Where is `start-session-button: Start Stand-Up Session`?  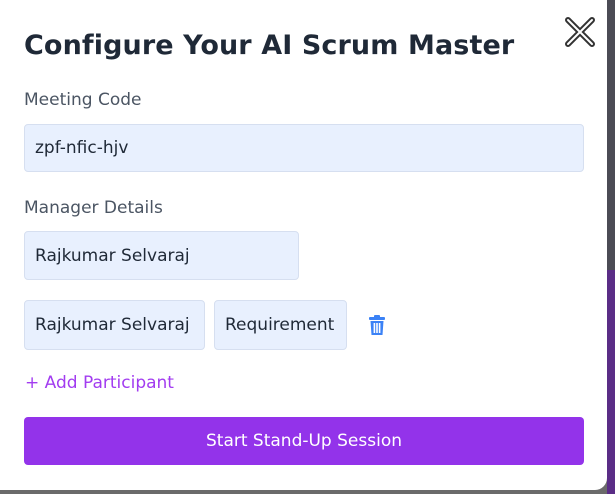 start-session-button: Start Stand-Up Session is located at coordinates (304, 441).